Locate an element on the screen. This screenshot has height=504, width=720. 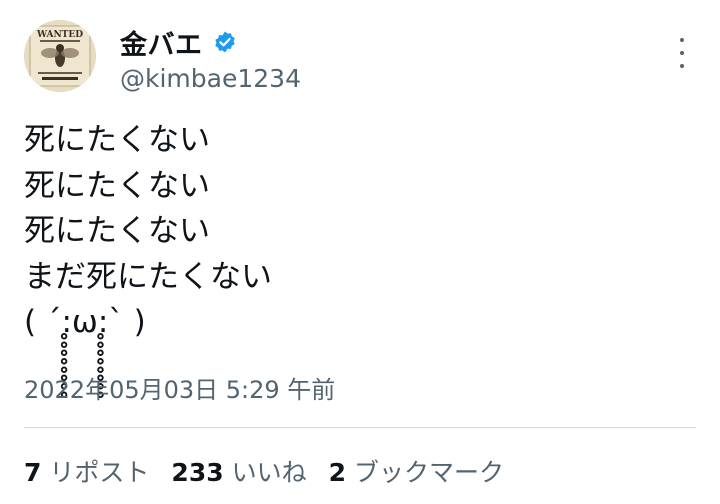
wanted-poster-avatar-image: WANTED is located at coordinates (60, 56).